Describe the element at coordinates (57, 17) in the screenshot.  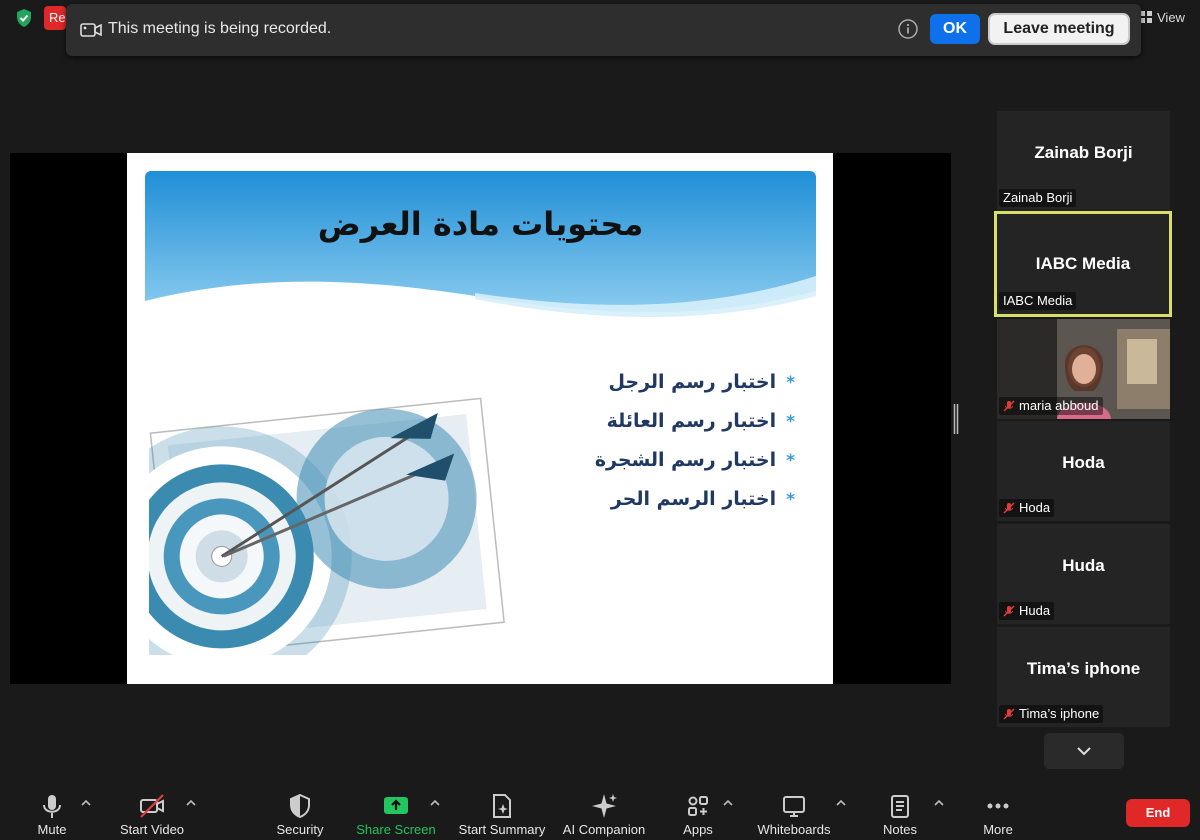
I see `recording-badge-label: Re` at that location.